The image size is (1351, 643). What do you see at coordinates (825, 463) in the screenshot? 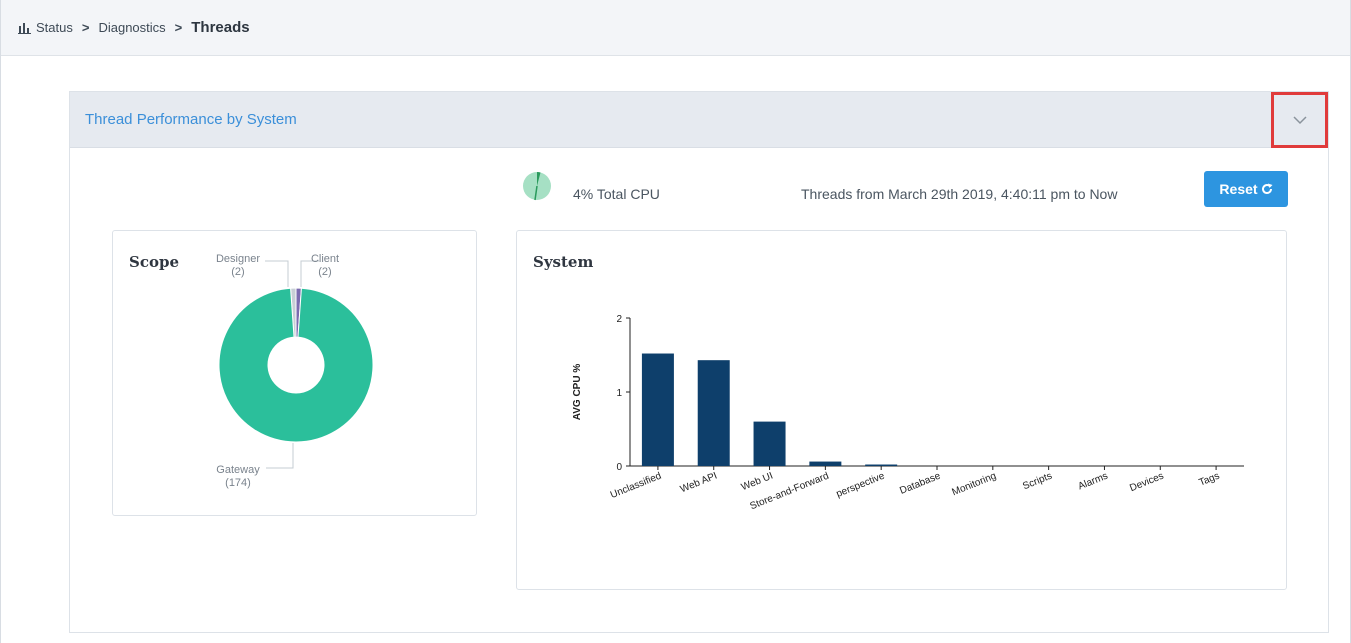
I see `bar-store-and-forward` at bounding box center [825, 463].